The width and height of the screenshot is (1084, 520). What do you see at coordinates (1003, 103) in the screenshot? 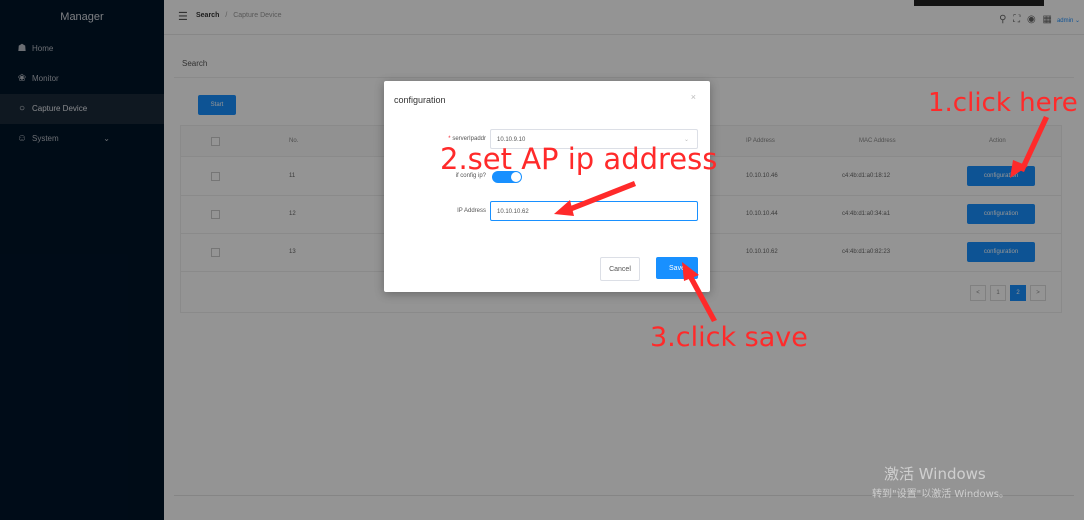
I see `annotation-step1: 1.click here` at bounding box center [1003, 103].